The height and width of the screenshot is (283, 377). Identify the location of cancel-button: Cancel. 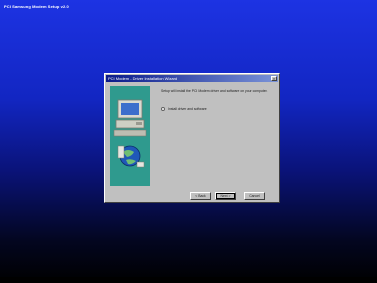
(254, 196).